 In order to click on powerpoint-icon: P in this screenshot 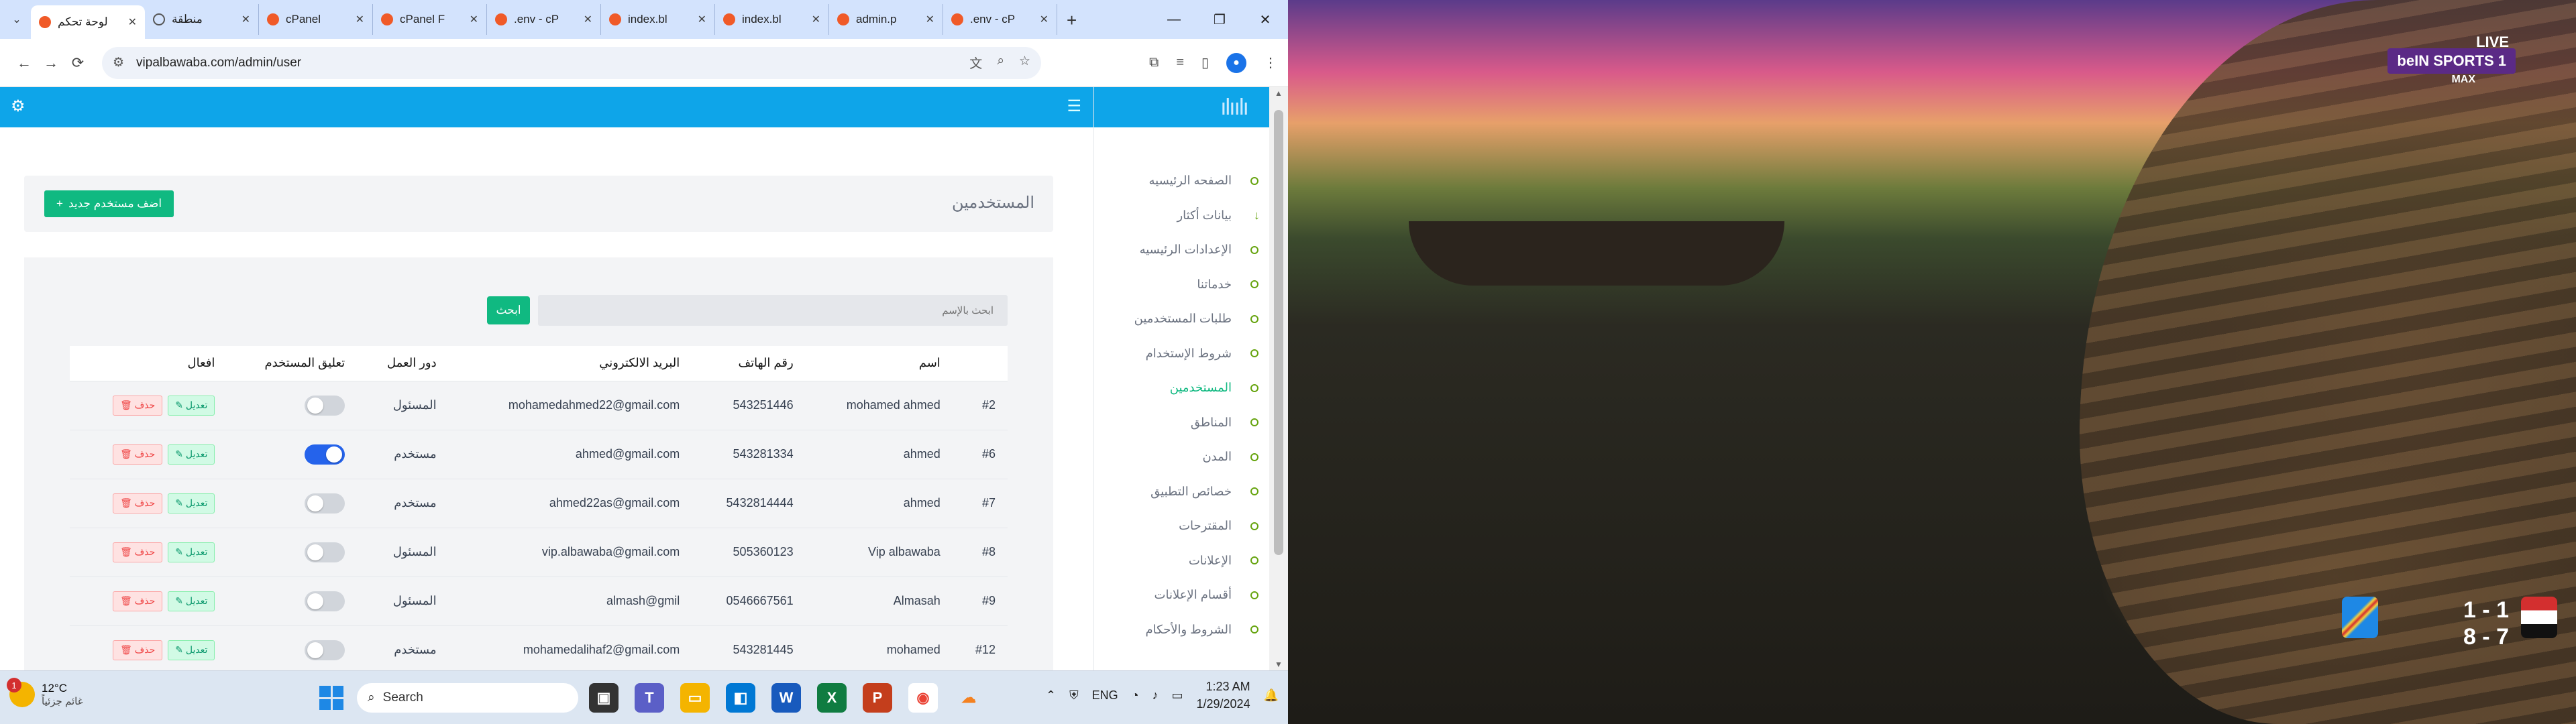, I will do `click(877, 698)`.